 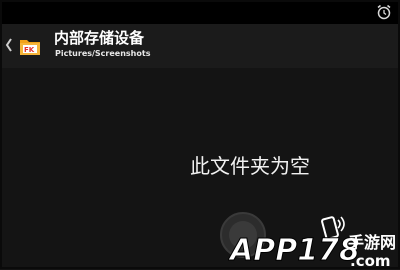 I want to click on status-bar, so click(x=200, y=12).